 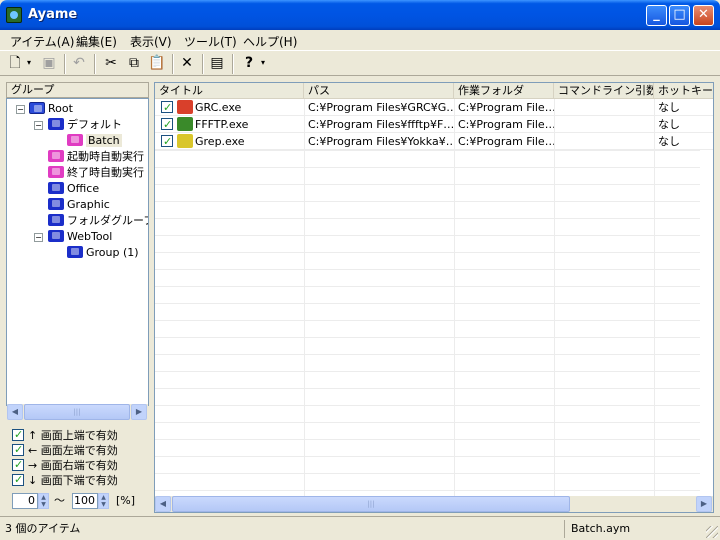 What do you see at coordinates (25, 501) in the screenshot?
I see `range-min-input: 0` at bounding box center [25, 501].